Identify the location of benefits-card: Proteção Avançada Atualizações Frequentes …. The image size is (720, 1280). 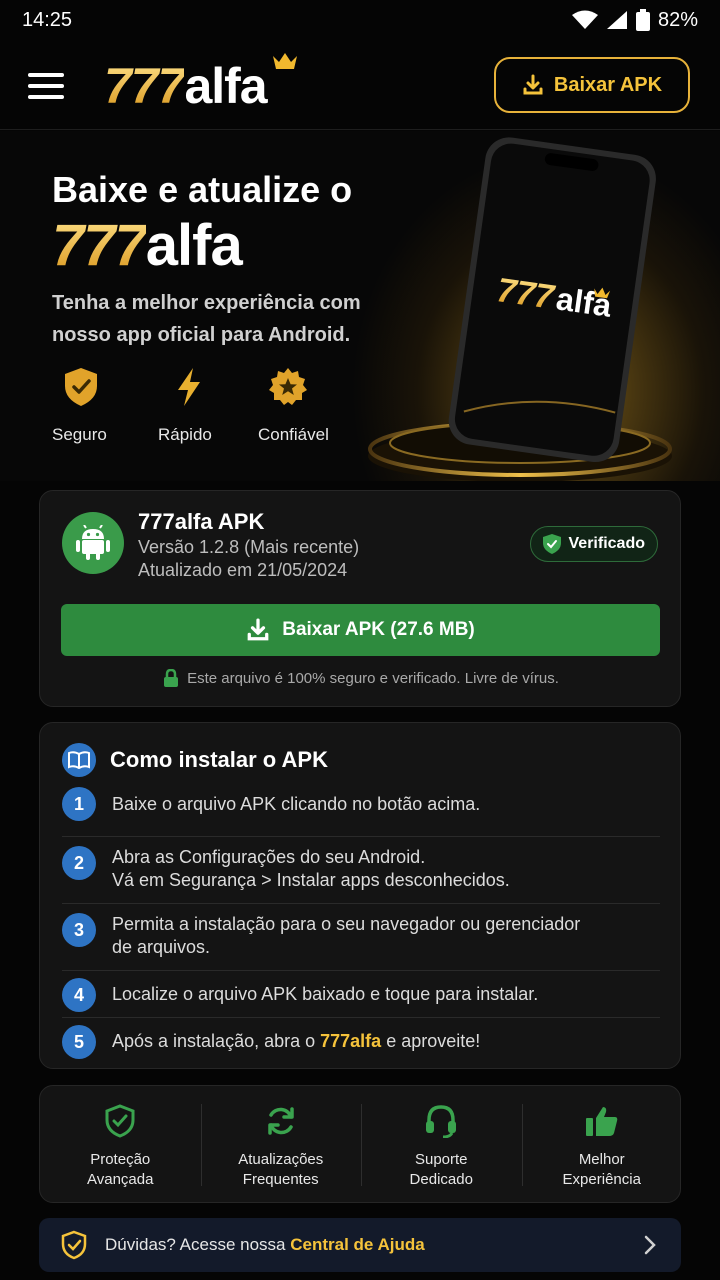
(360, 1144).